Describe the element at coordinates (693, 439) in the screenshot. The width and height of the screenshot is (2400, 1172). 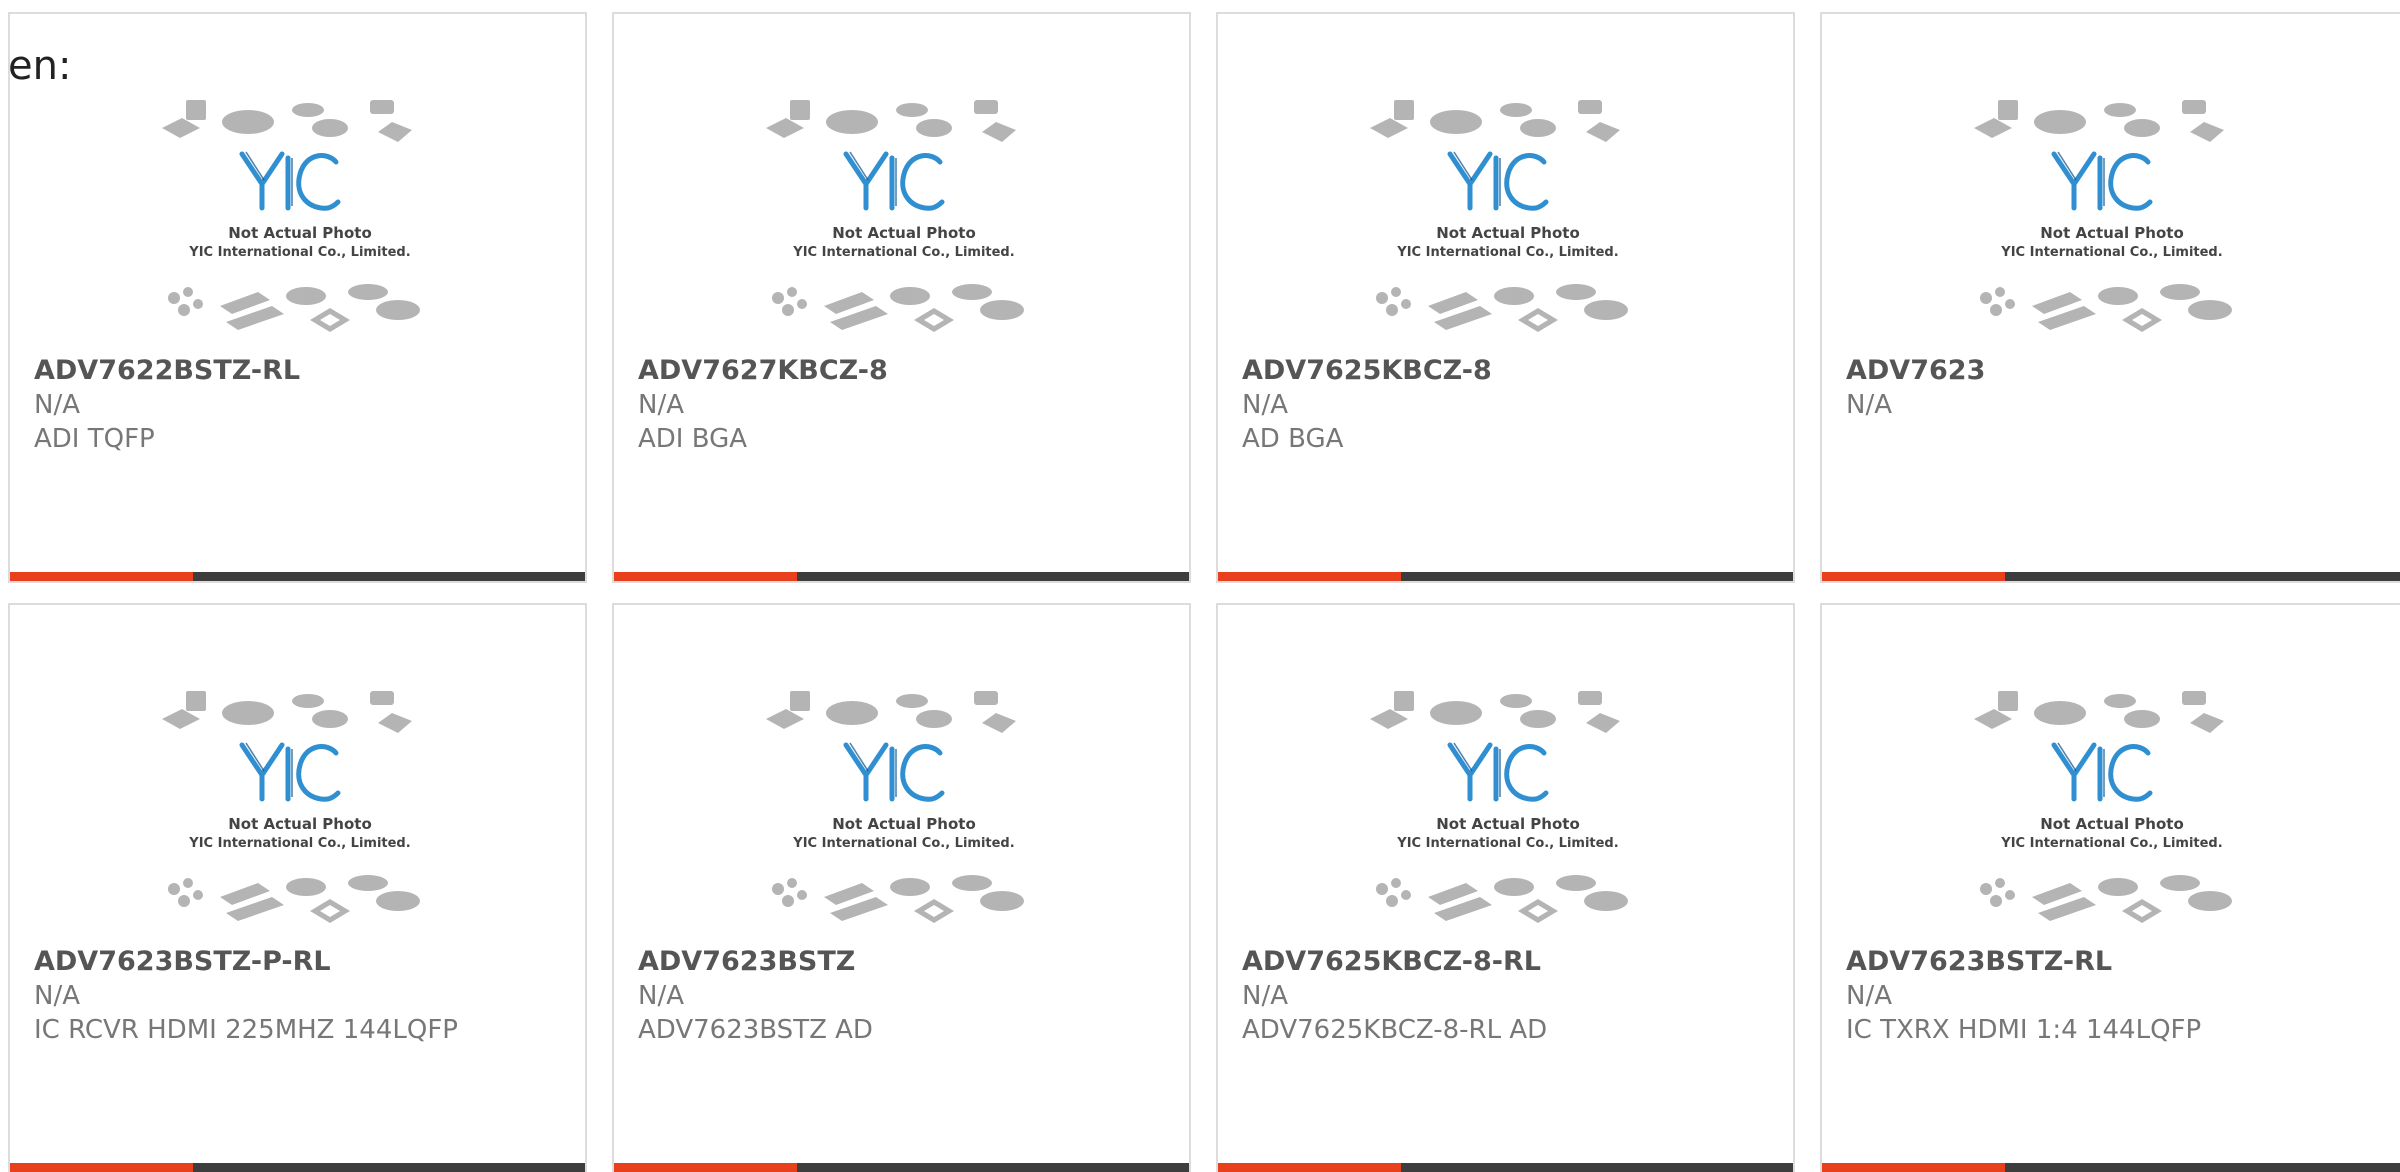
I see `part-description: ADI BGA` at that location.